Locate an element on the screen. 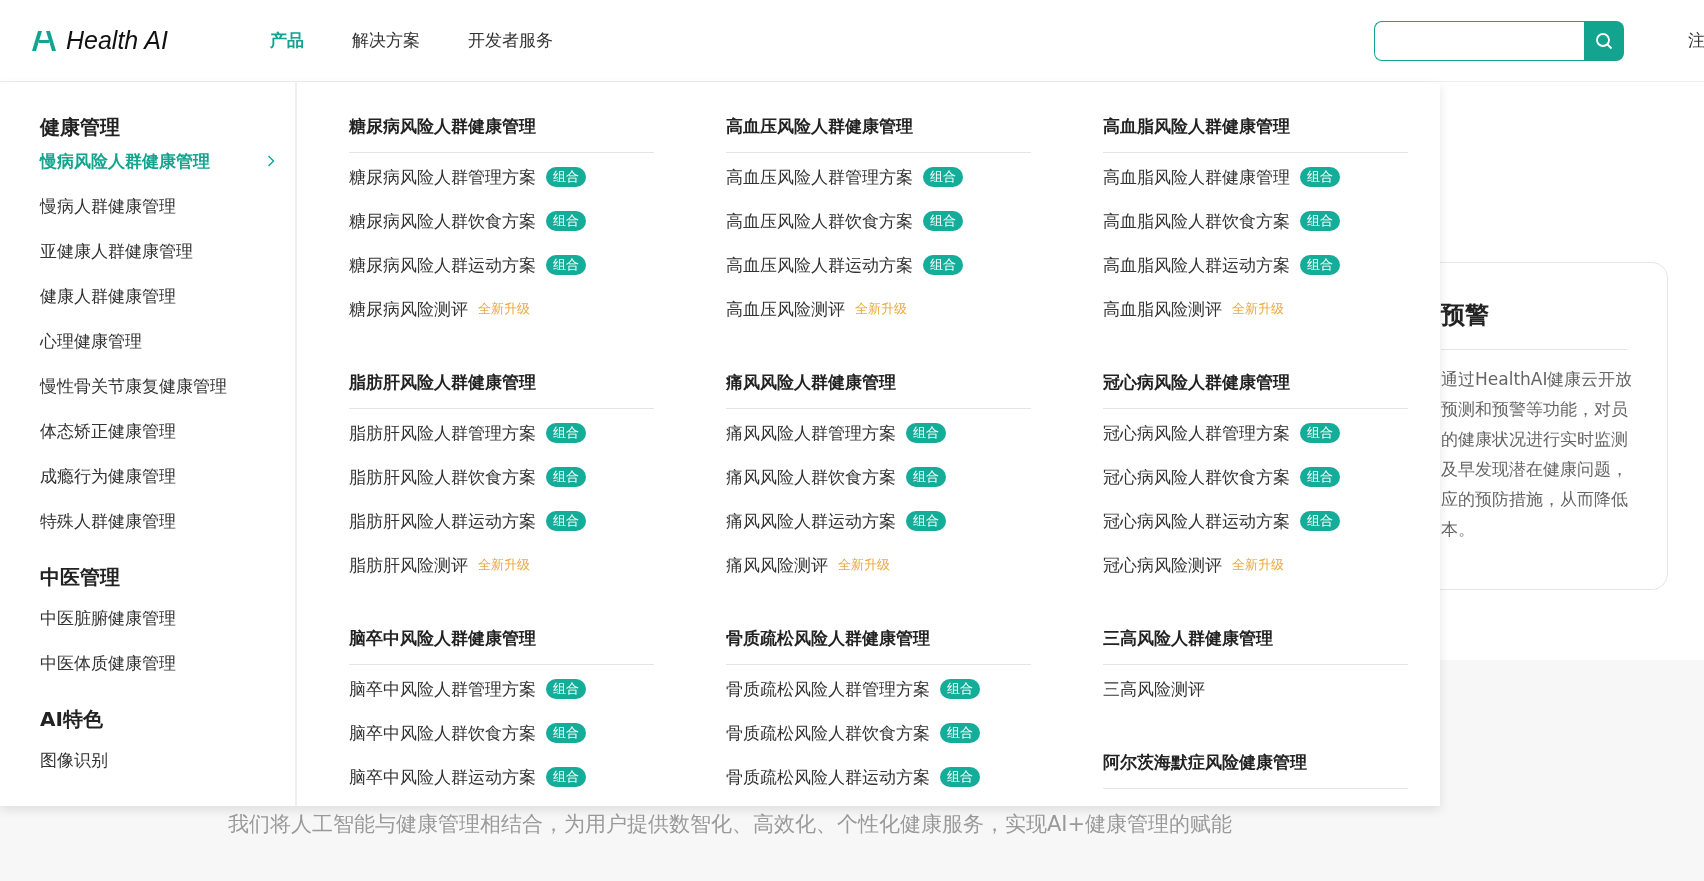  sidebar-item: 亚健康人群健康管理 is located at coordinates (167, 251).